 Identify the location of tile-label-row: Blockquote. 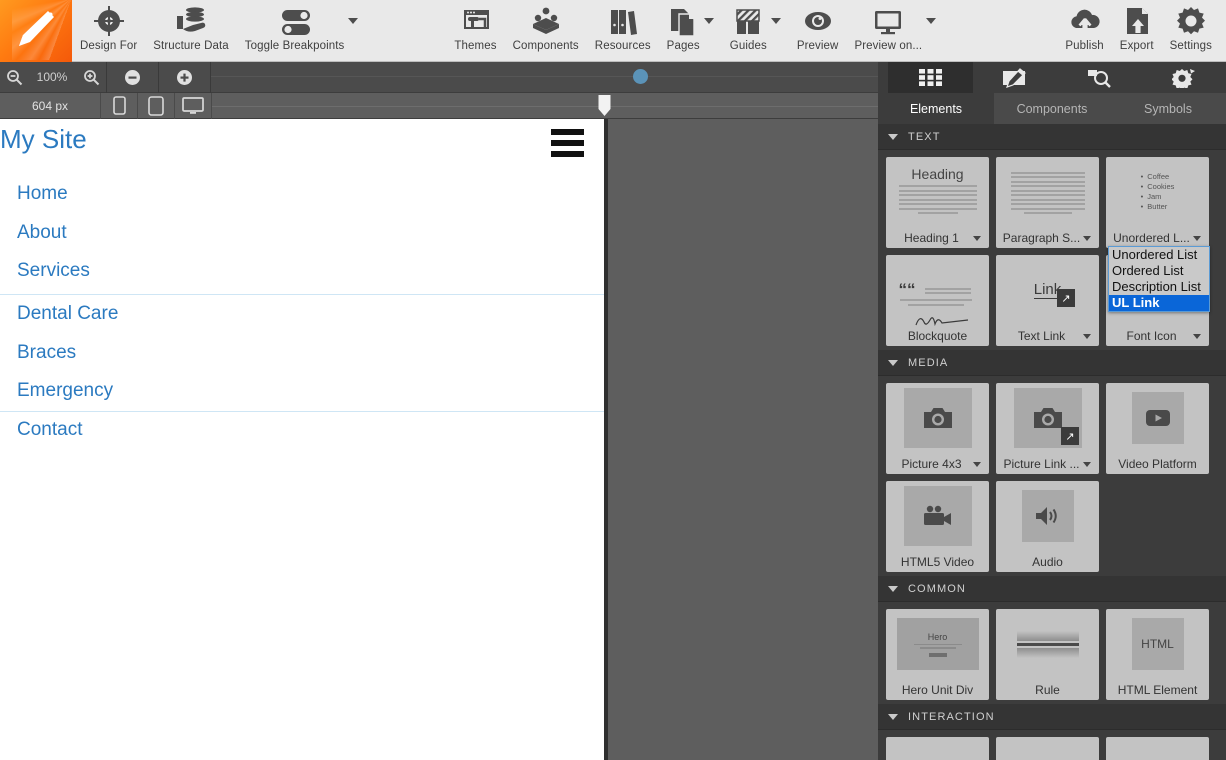
(937, 335).